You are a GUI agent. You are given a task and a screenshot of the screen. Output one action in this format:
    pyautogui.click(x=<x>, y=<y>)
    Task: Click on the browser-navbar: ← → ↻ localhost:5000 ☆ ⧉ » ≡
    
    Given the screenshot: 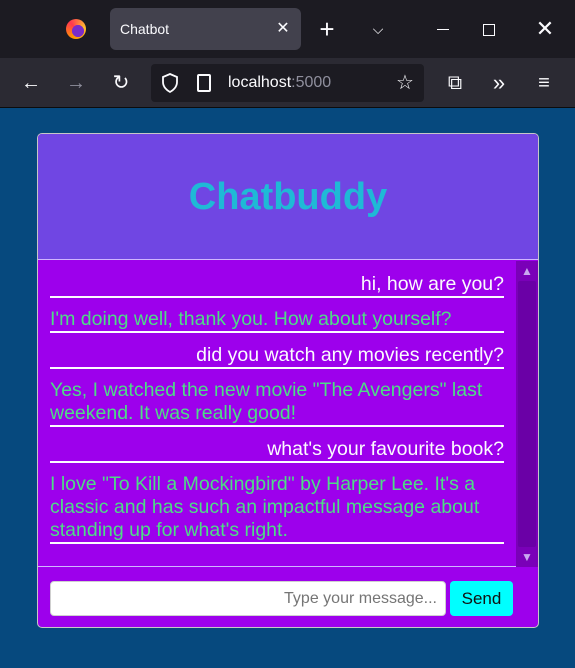 What is the action you would take?
    pyautogui.click(x=287, y=83)
    